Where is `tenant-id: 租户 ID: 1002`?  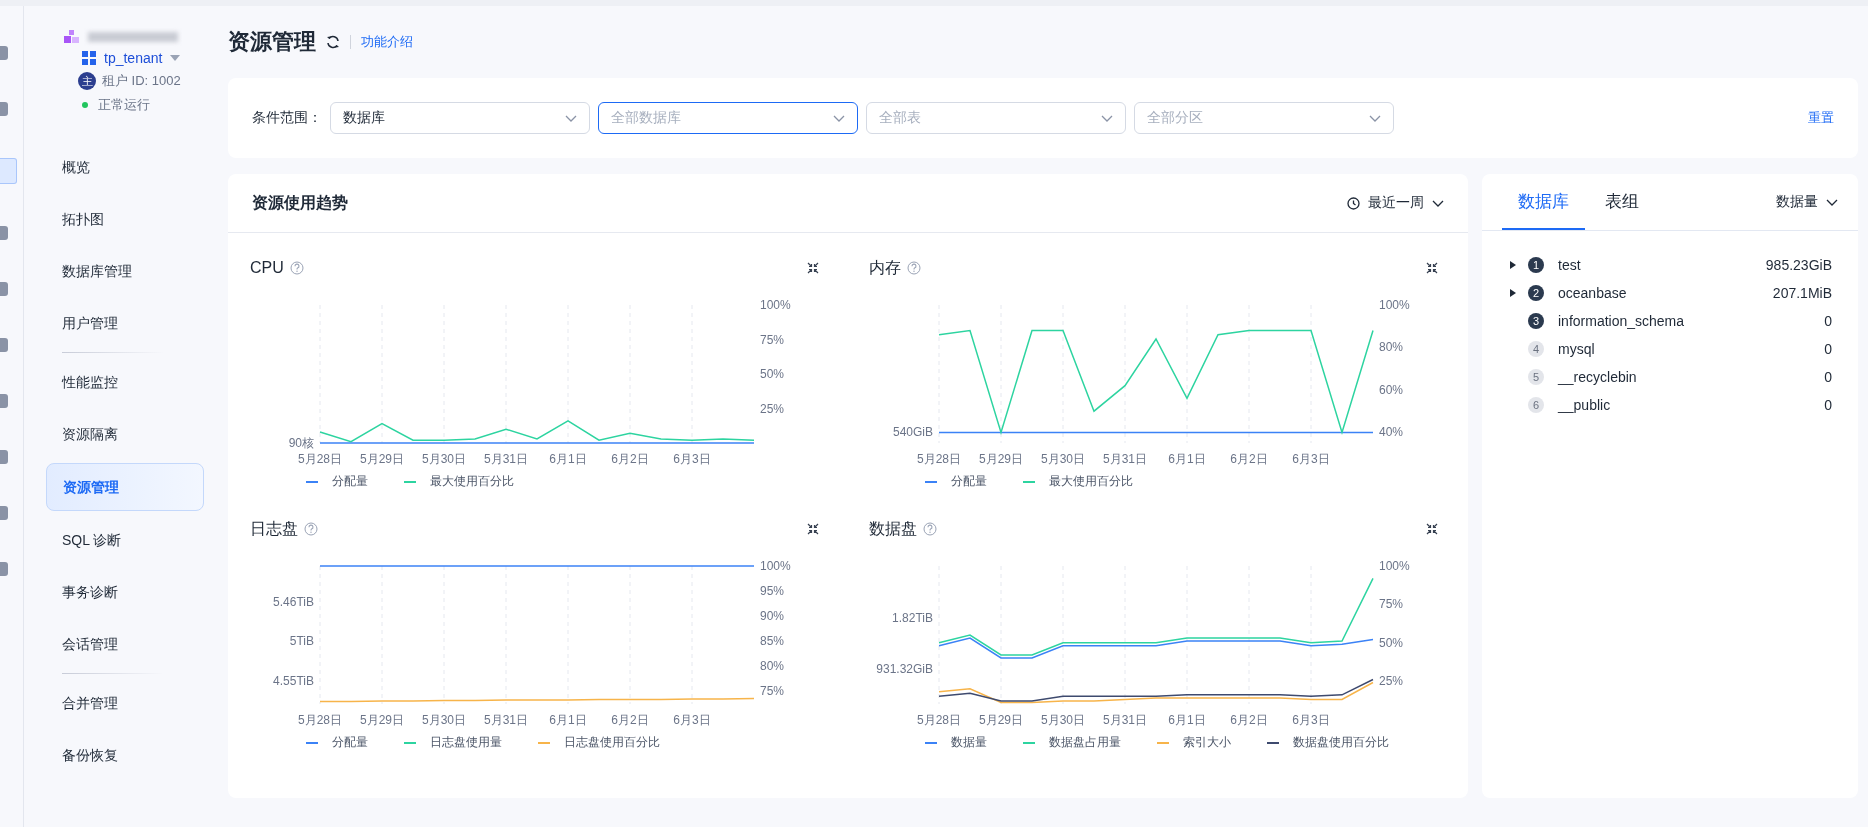 tenant-id: 租户 ID: 1002 is located at coordinates (141, 81).